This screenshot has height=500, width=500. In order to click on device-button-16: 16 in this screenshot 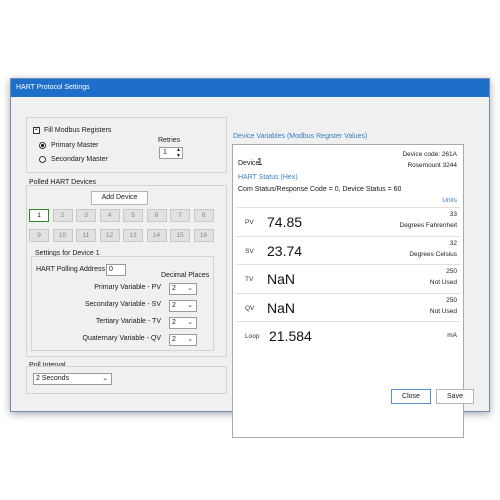, I will do `click(203, 235)`.